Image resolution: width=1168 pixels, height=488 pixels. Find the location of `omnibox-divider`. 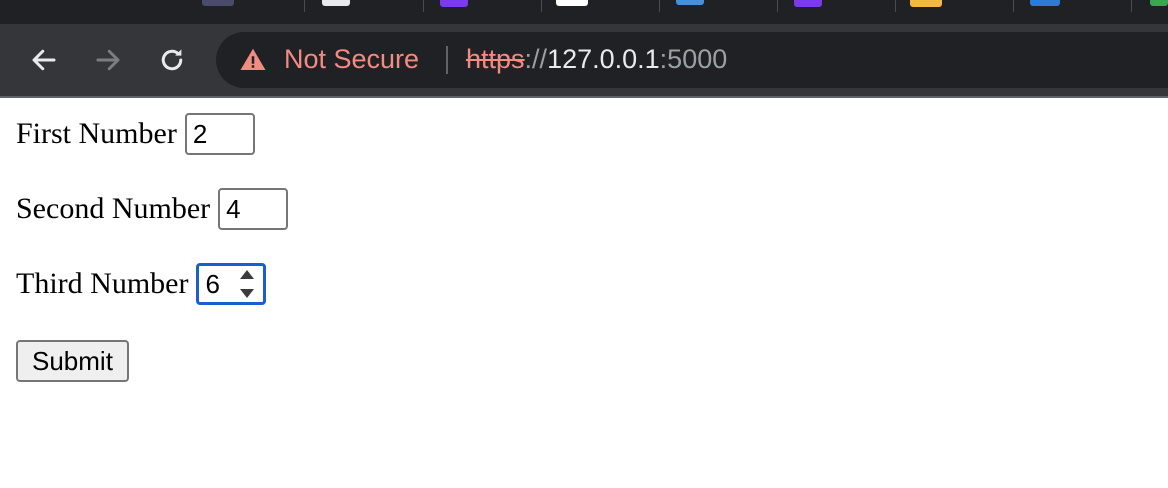

omnibox-divider is located at coordinates (447, 60).